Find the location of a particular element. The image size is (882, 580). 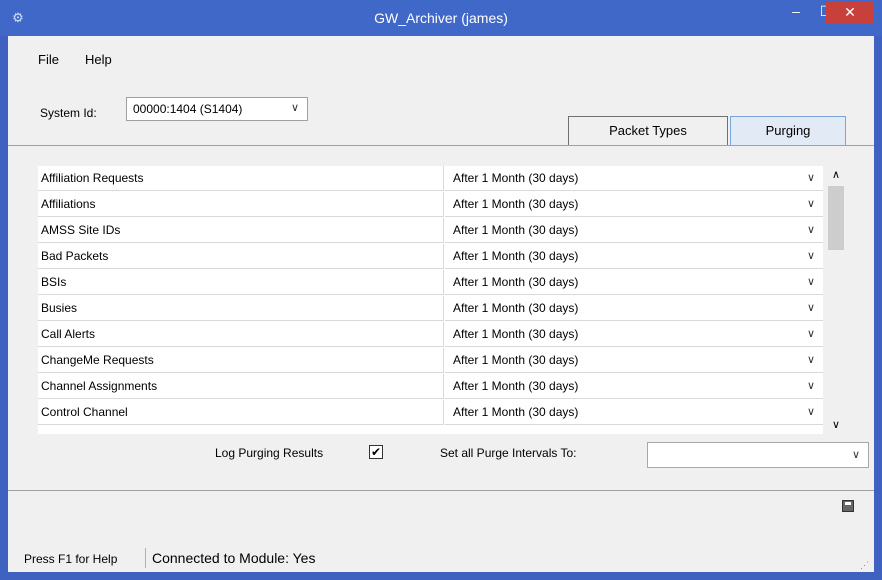

status-separator is located at coordinates (145, 558).